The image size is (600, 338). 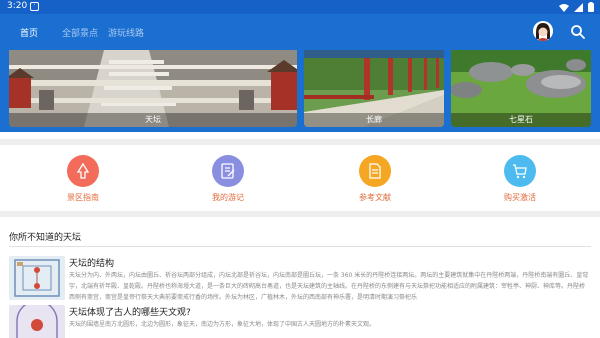 What do you see at coordinates (374, 88) in the screenshot?
I see `carousel-slide-long-corridor: 长廊` at bounding box center [374, 88].